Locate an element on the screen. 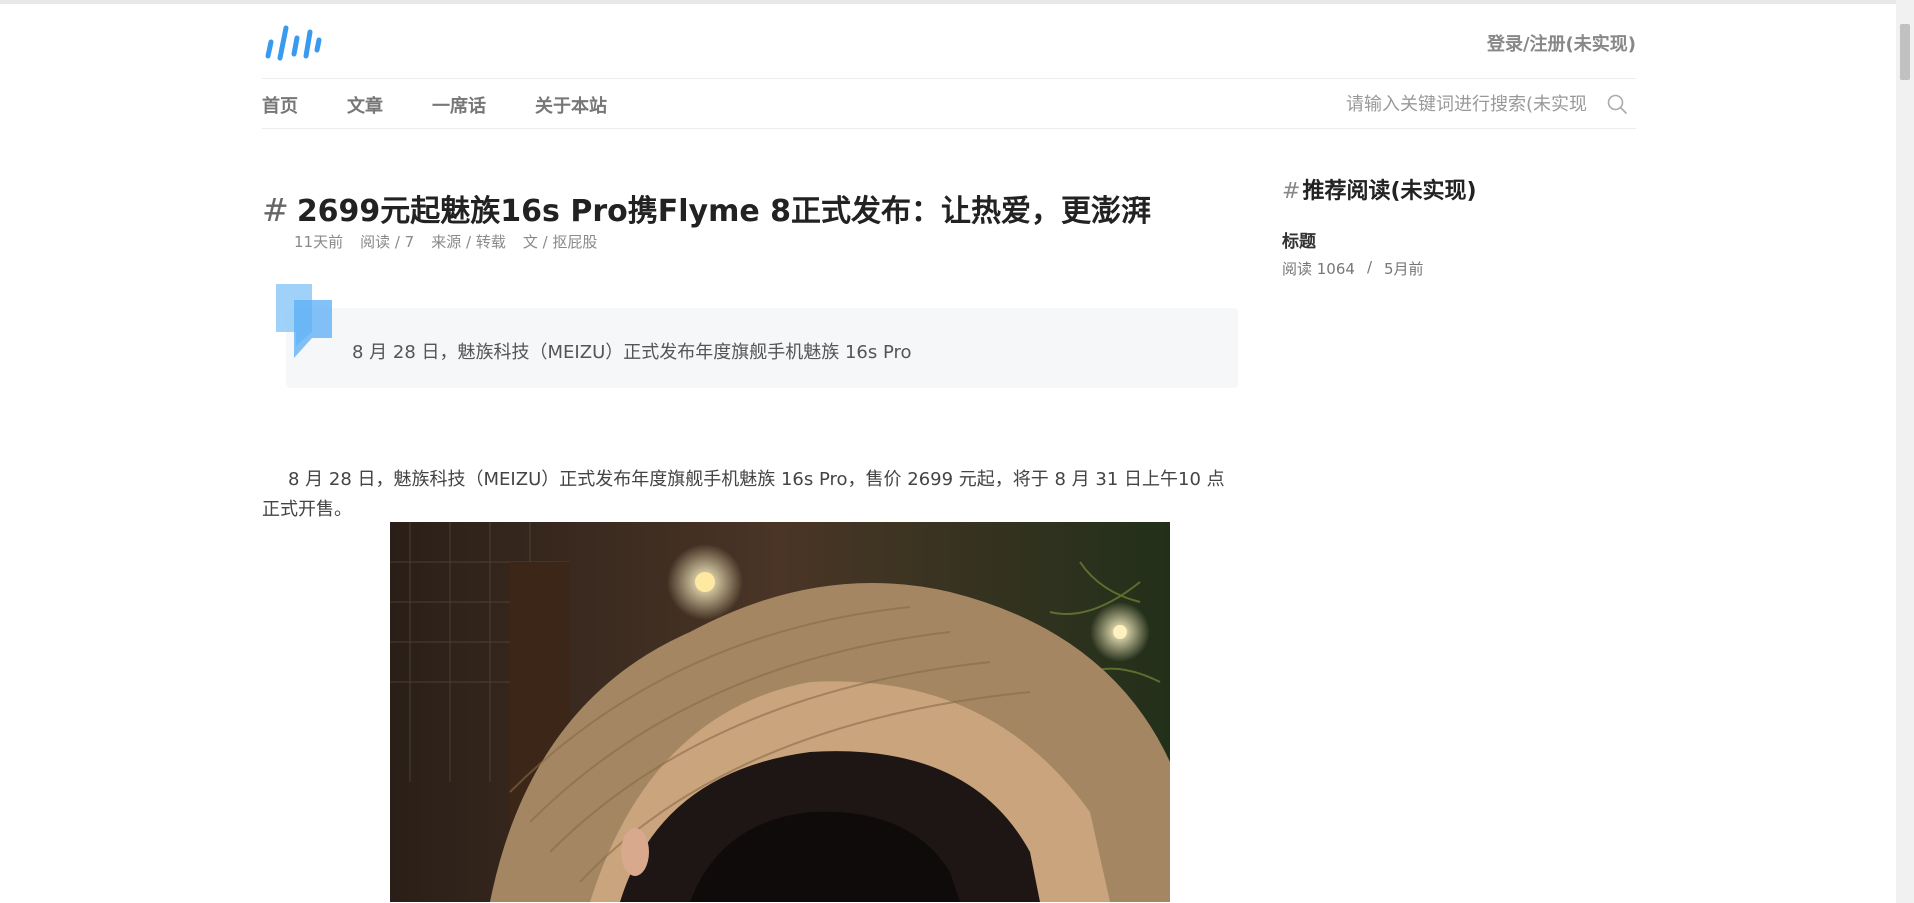 The image size is (1914, 903). recommended-item-meta: 阅读 1064 / 5月前 is located at coordinates (1460, 268).